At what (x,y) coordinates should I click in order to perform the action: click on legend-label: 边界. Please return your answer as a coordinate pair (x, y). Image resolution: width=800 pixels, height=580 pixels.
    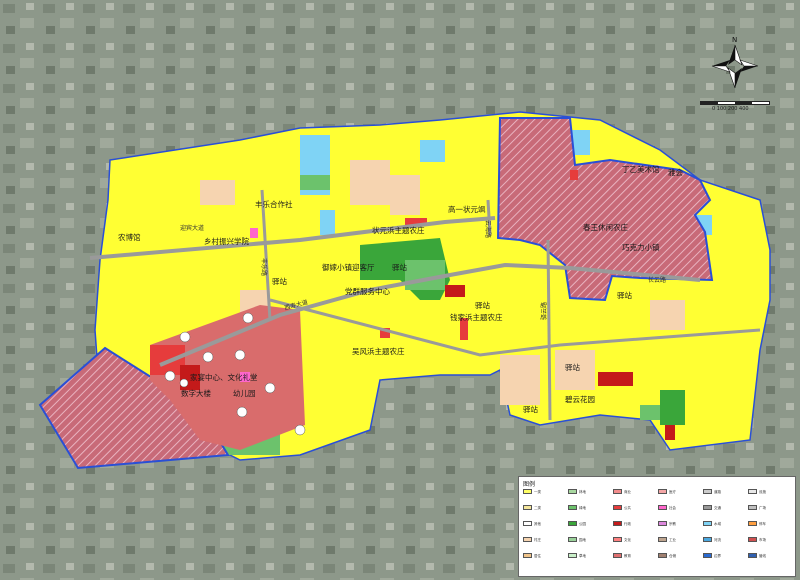
    Looking at the image, I should click on (717, 555).